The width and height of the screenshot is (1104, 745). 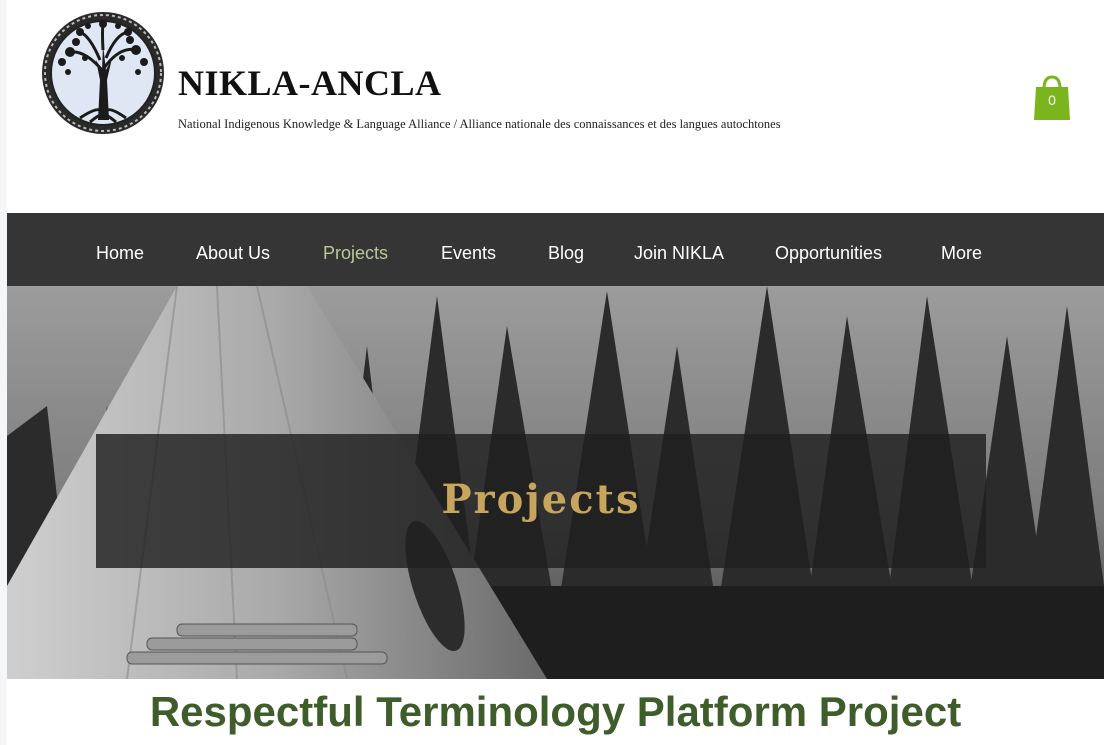 What do you see at coordinates (355, 249) in the screenshot?
I see `nav-item-projects: Projects` at bounding box center [355, 249].